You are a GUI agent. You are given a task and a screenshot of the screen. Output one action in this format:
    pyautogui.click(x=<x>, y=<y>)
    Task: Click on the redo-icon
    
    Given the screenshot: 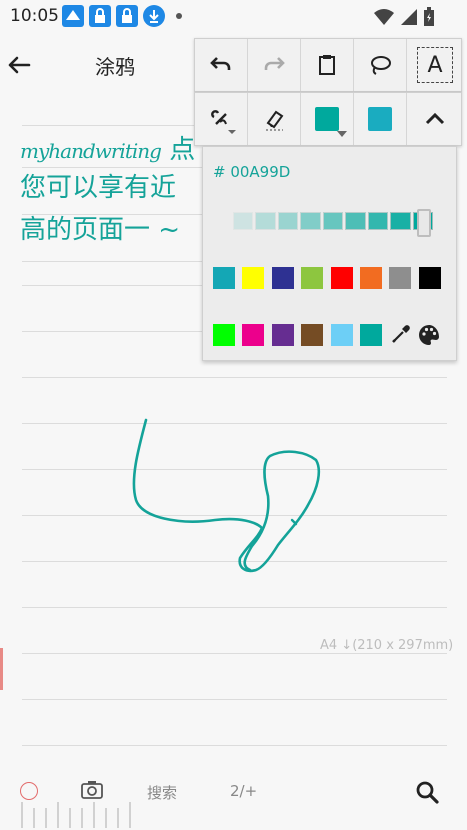 What is the action you would take?
    pyautogui.click(x=274, y=63)
    